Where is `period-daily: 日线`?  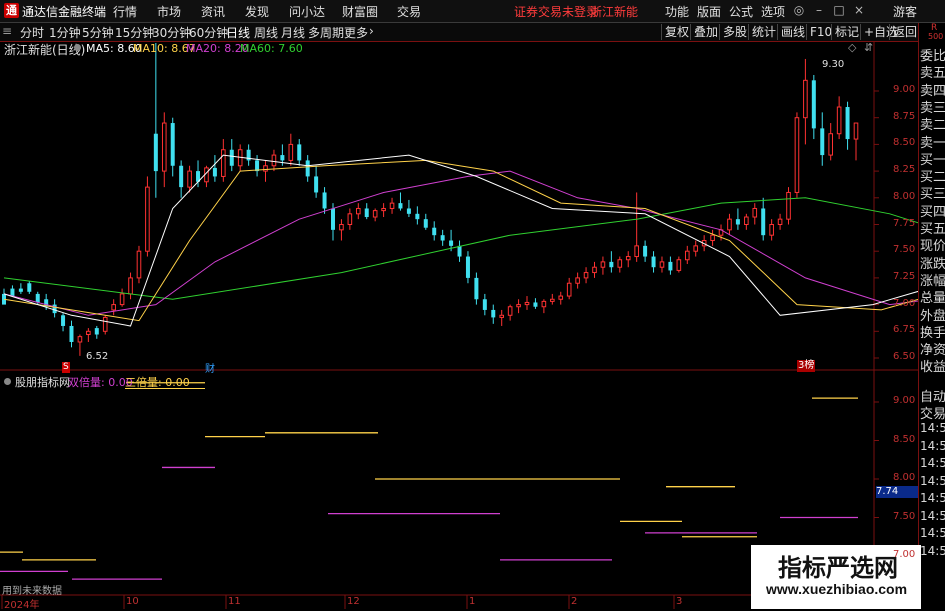
period-daily: 日线 is located at coordinates (238, 32).